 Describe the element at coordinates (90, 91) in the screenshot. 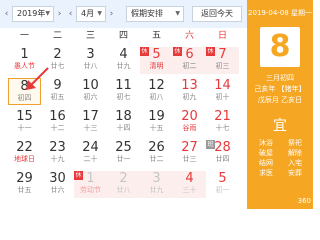

I see `calendar-day: 10 初六` at that location.